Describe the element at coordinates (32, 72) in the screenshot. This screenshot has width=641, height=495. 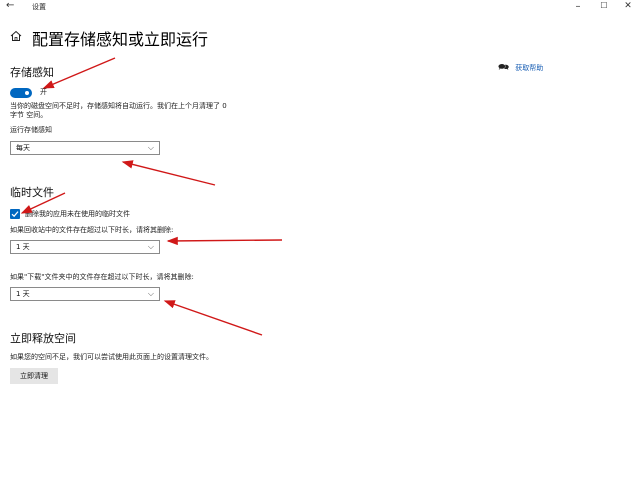
I see `storage-sense-heading: 存储感知` at that location.